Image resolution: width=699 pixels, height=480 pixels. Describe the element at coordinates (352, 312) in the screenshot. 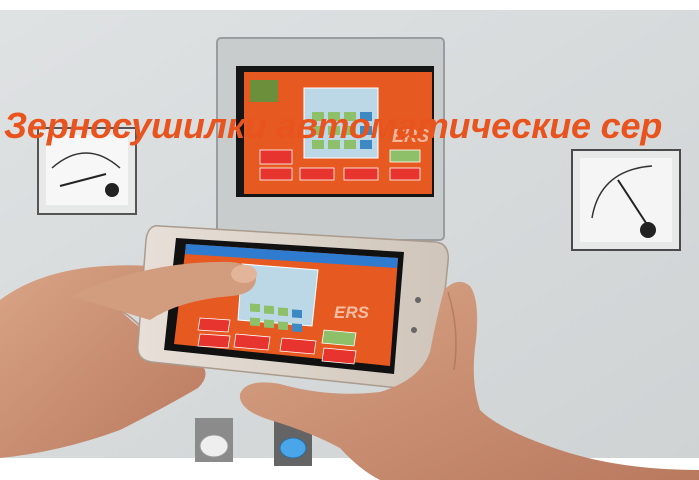

I see `phone-brand-text: ERS` at that location.